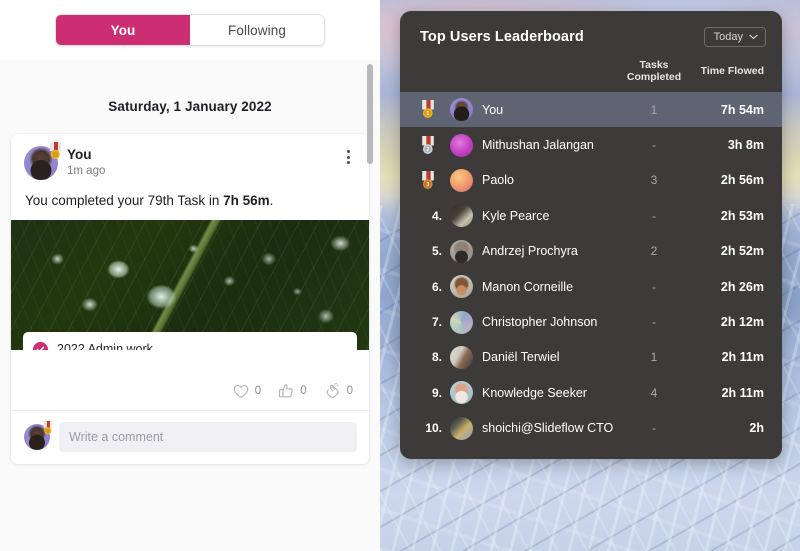  What do you see at coordinates (436, 286) in the screenshot?
I see `leaderboard-rank-number: 6.` at bounding box center [436, 286].